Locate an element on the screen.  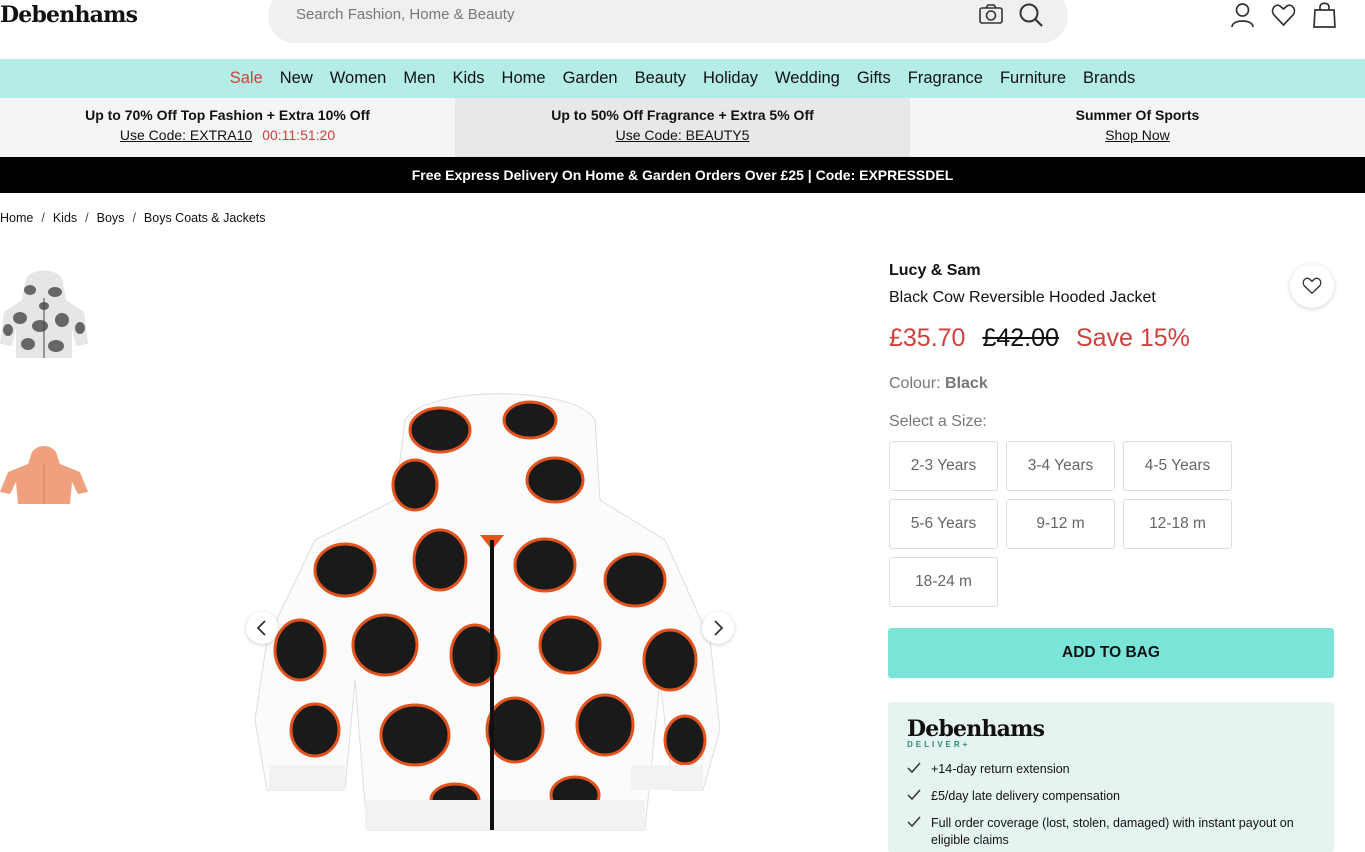
carousel-next-button is located at coordinates (718, 628).